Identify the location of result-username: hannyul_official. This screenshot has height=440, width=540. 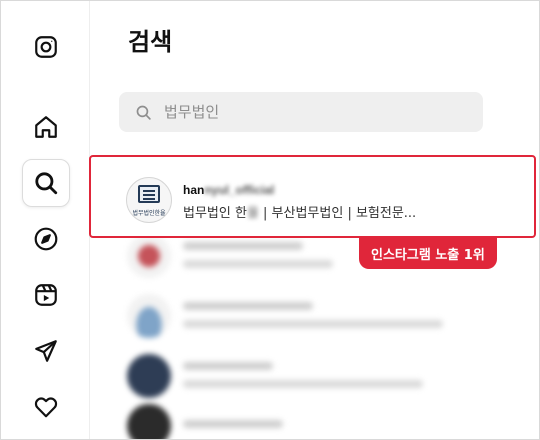
(228, 190).